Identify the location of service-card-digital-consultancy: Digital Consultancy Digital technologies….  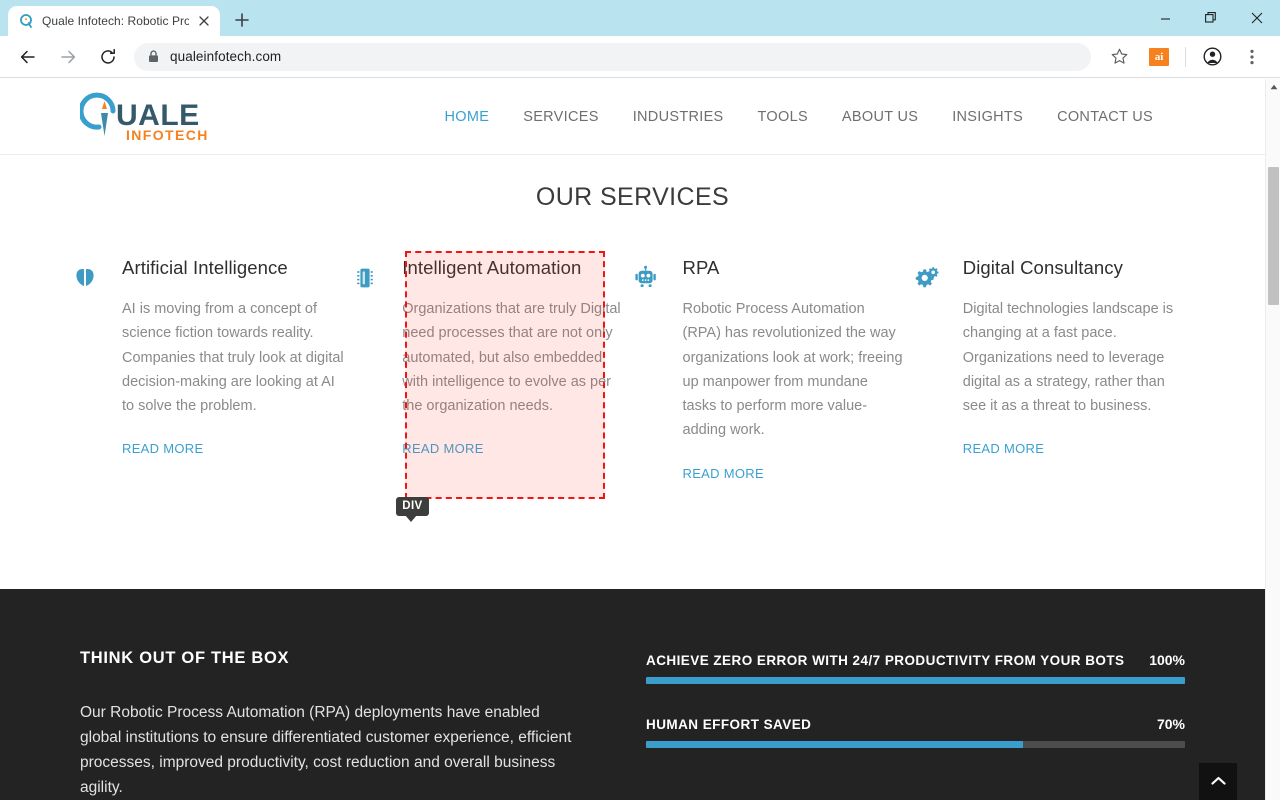
(1053, 370).